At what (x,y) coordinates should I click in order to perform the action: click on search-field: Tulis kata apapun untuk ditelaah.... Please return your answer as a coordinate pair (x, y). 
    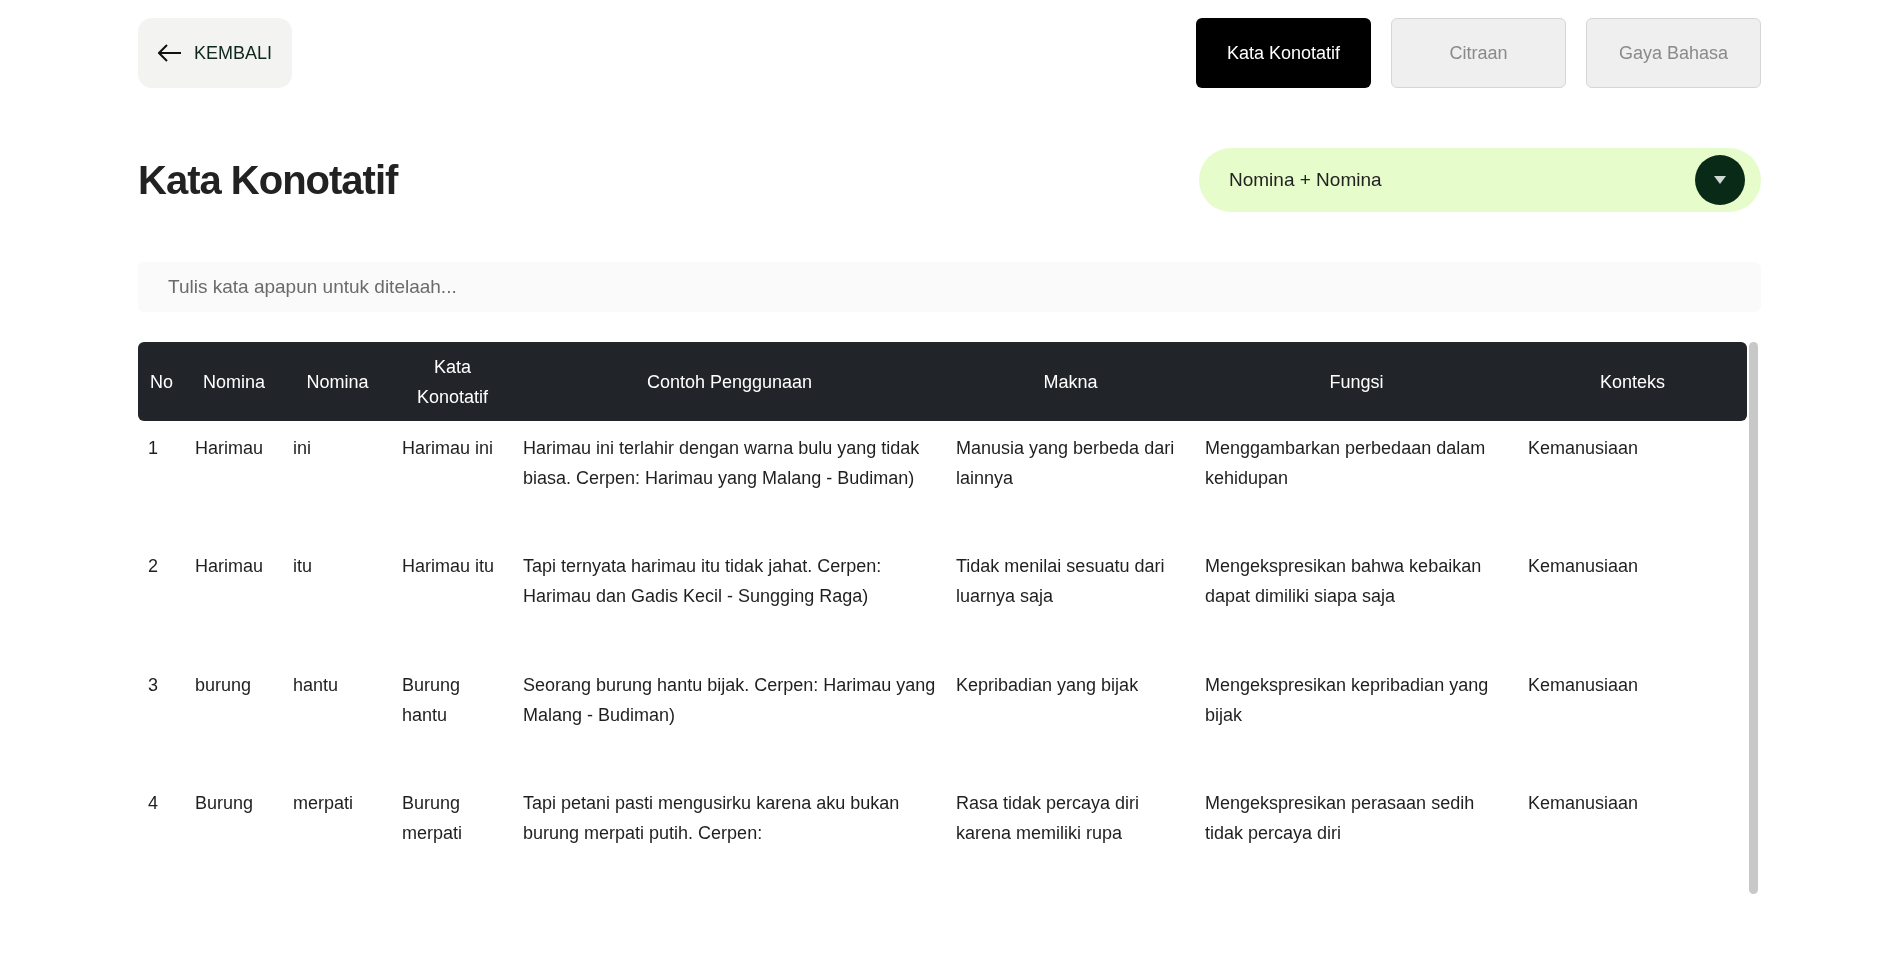
    Looking at the image, I should click on (949, 287).